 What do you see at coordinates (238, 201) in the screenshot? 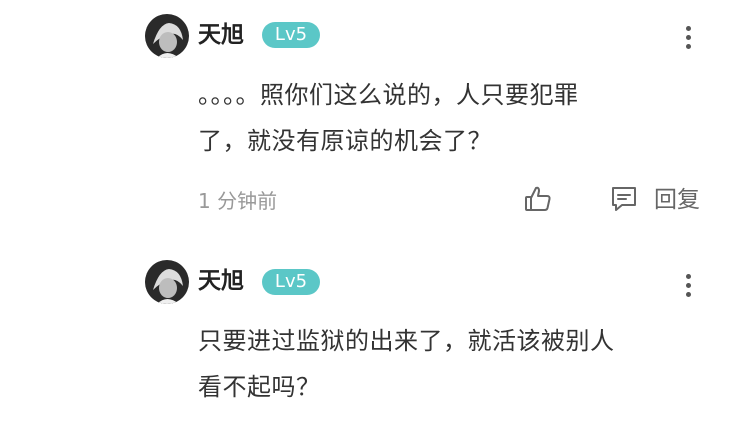
I see `comment-time: 1 分钟前` at bounding box center [238, 201].